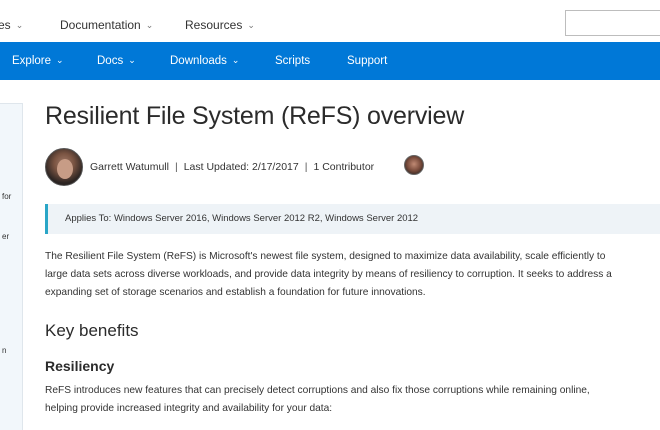 This screenshot has height=430, width=660. What do you see at coordinates (5, 25) in the screenshot?
I see `topnav-item-label: es` at bounding box center [5, 25].